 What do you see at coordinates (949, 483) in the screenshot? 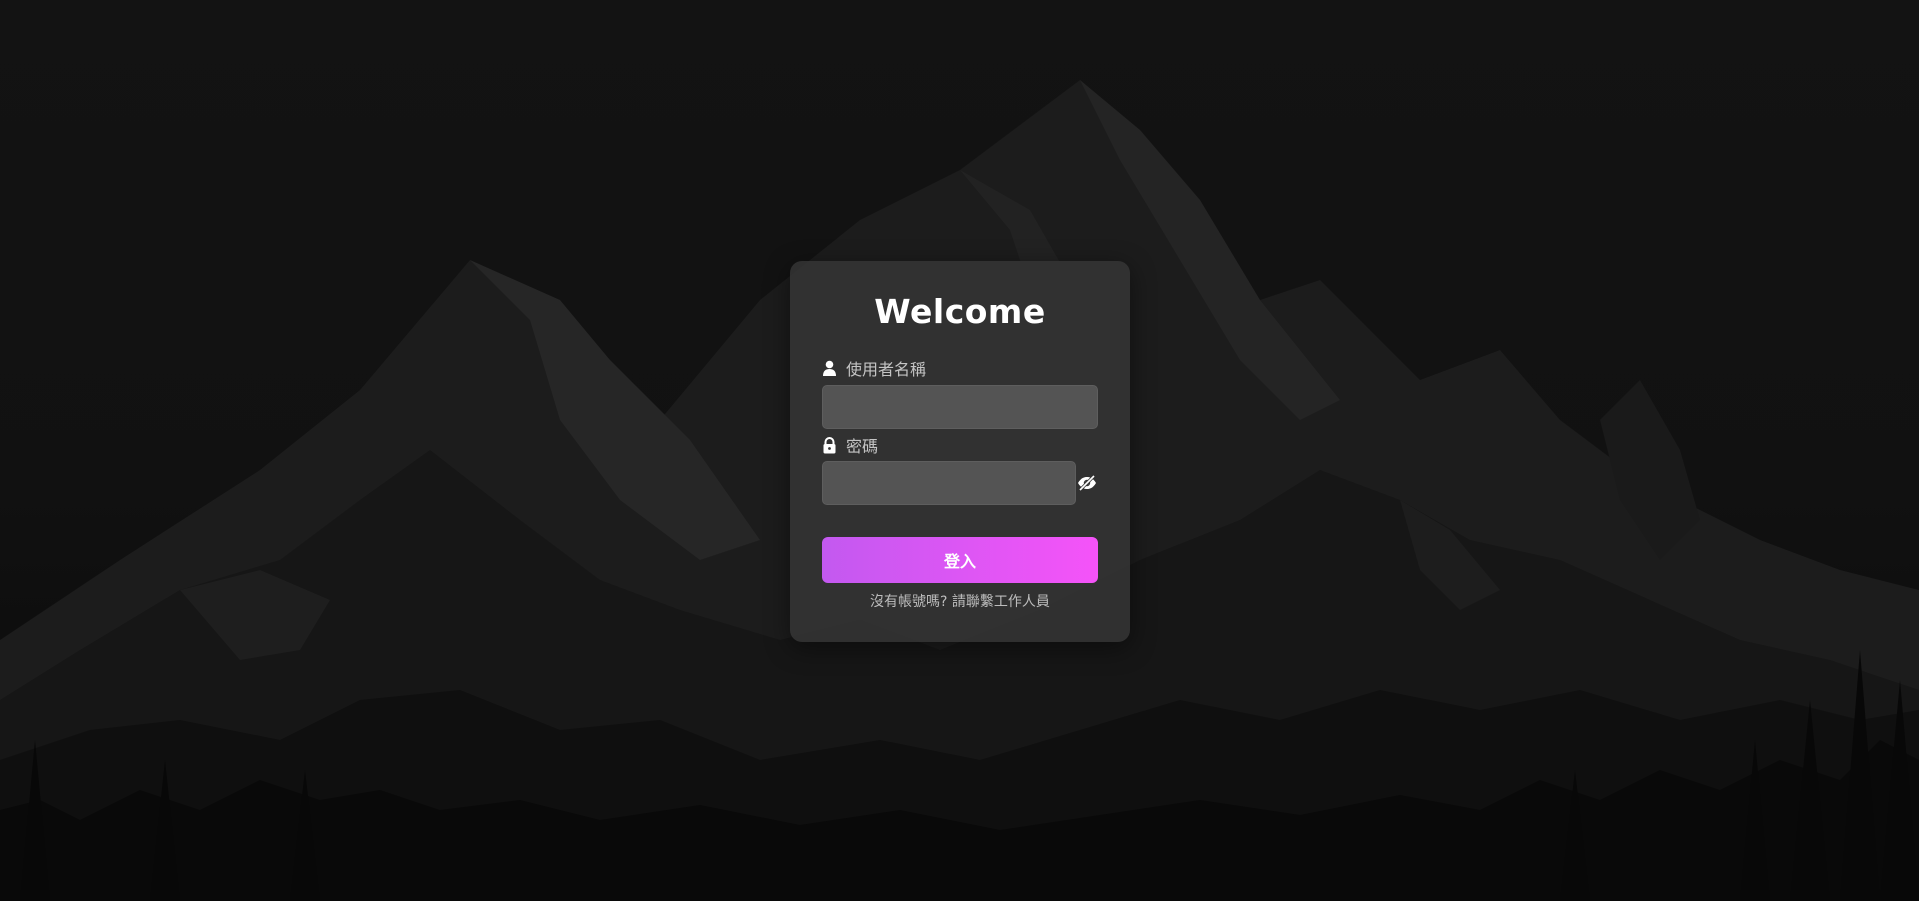
I see `password-input` at bounding box center [949, 483].